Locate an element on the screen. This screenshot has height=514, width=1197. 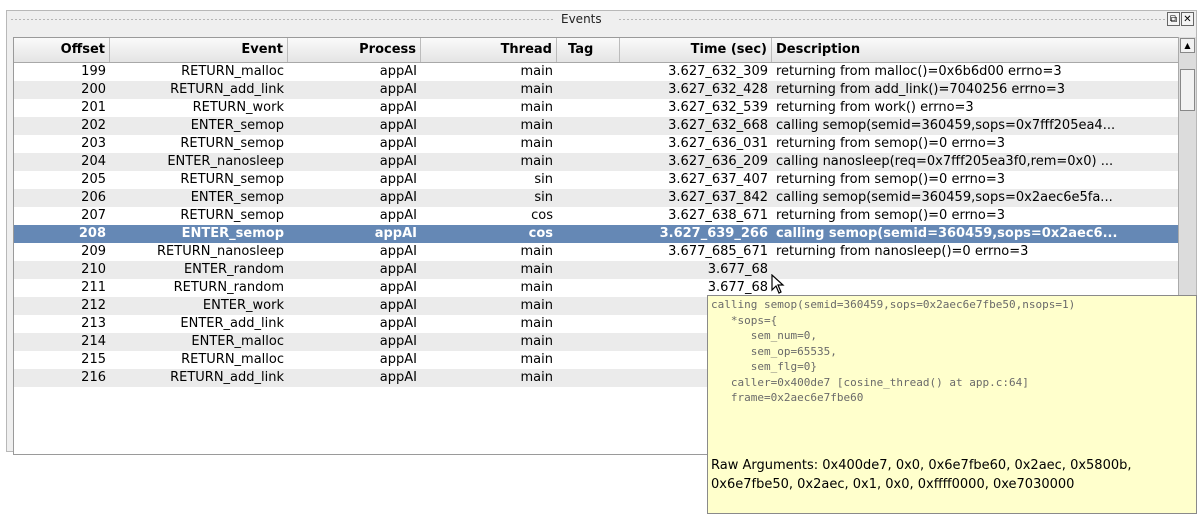
cell-time: 3.627_632_428 is located at coordinates (718, 89).